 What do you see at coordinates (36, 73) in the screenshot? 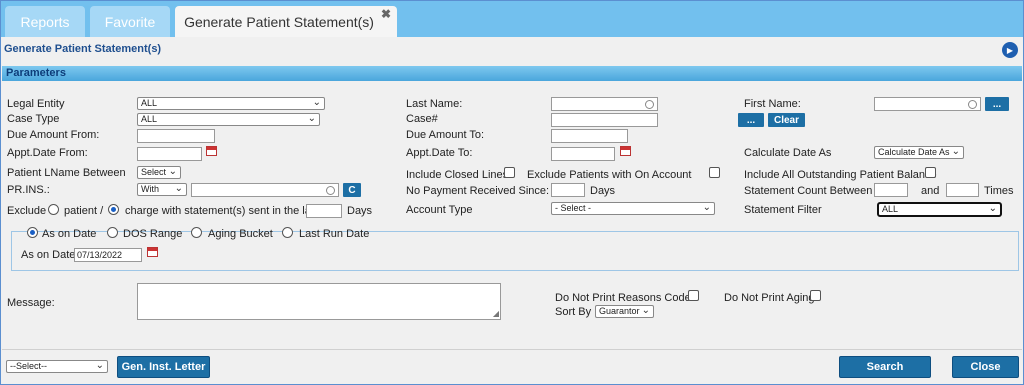
I see `parameters-header-label: Parameters` at bounding box center [36, 73].